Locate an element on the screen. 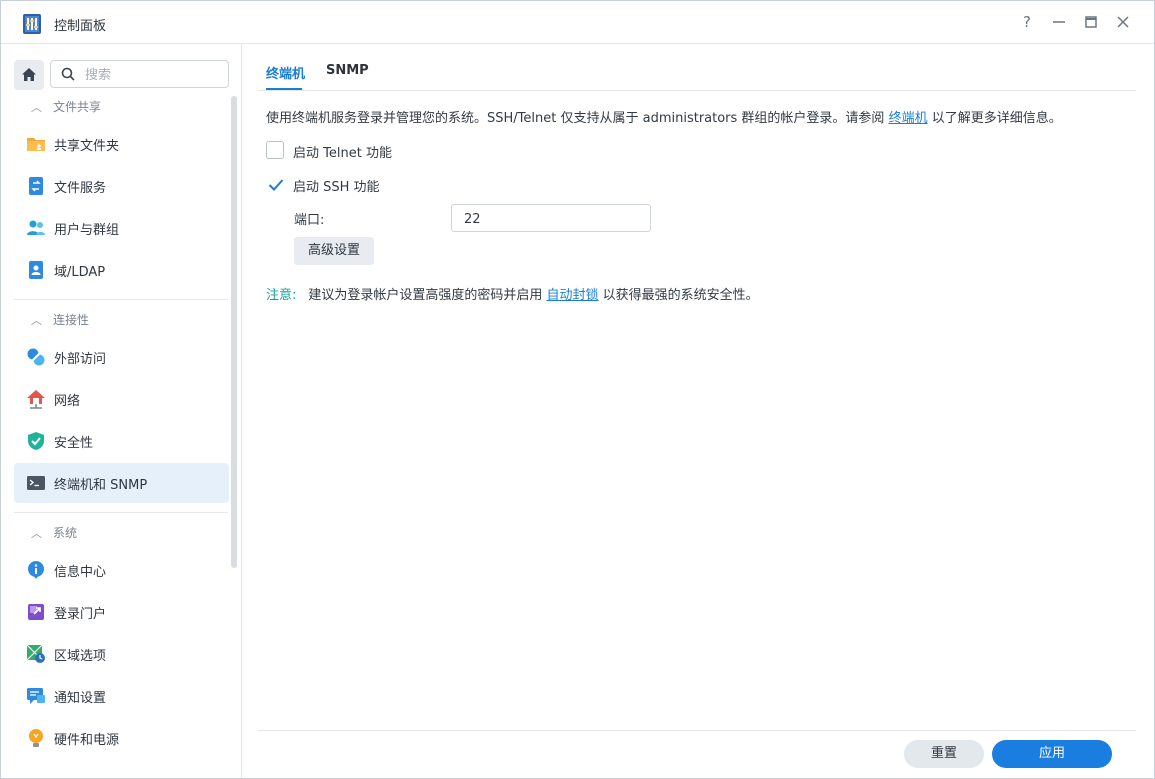 Image resolution: width=1155 pixels, height=779 pixels. tab-snmp: SNMP is located at coordinates (347, 70).